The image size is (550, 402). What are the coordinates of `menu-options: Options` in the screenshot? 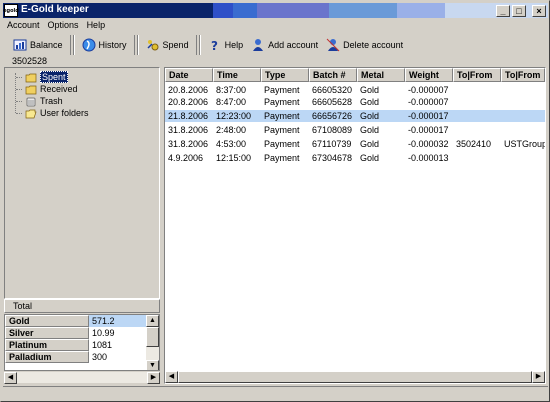 It's located at (63, 25).